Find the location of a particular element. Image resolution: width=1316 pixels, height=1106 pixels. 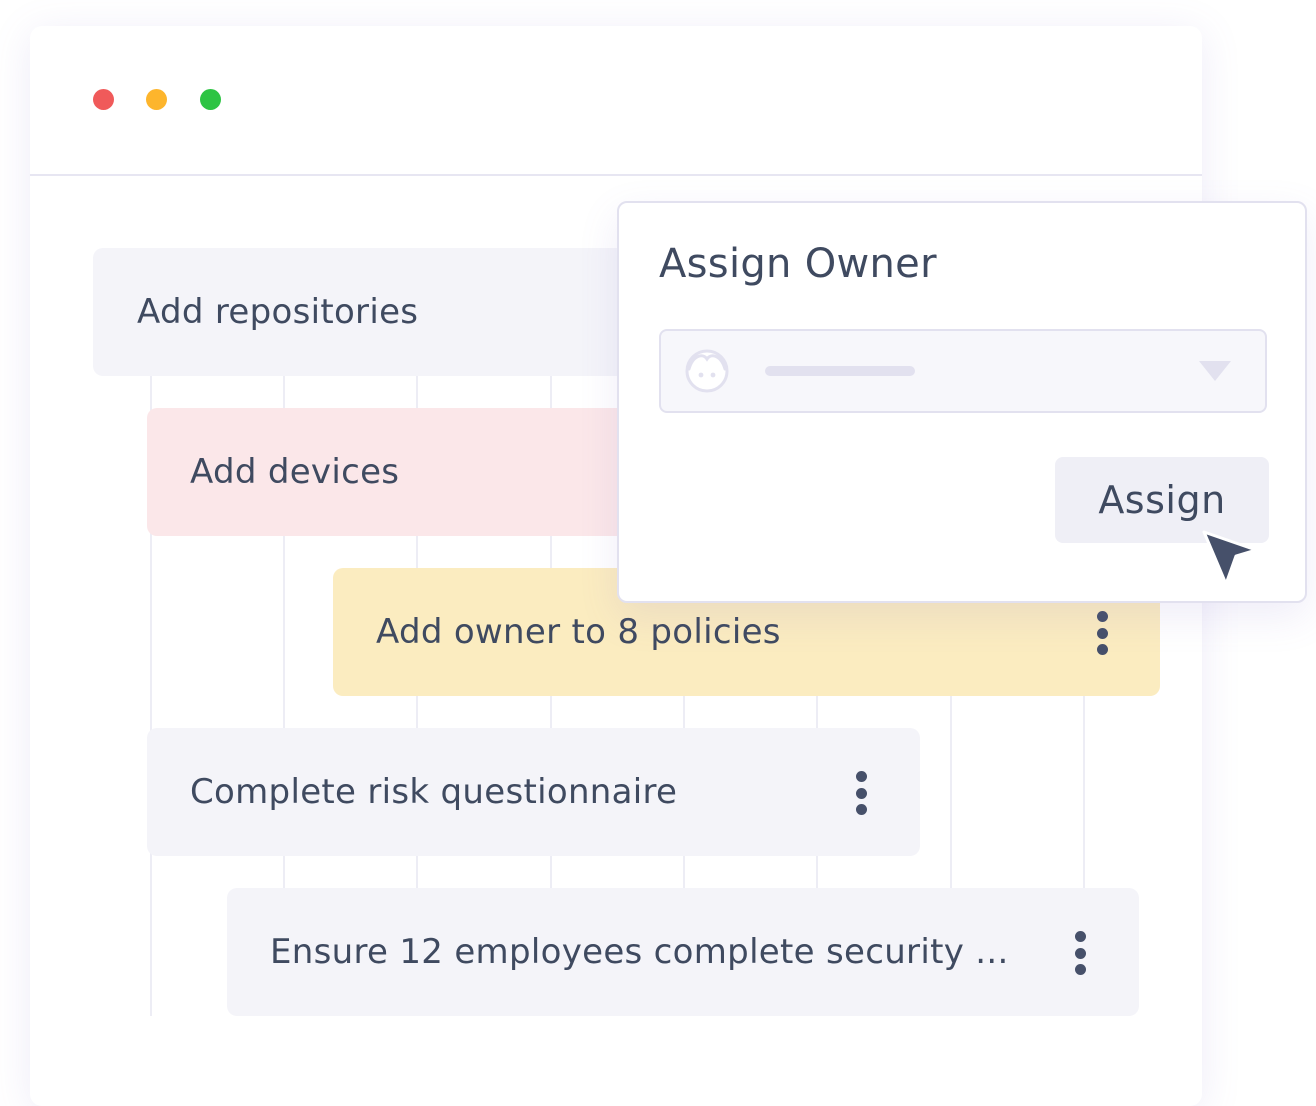

task-complete-risk-questionnaire: Complete risk questionnaire is located at coordinates (533, 792).